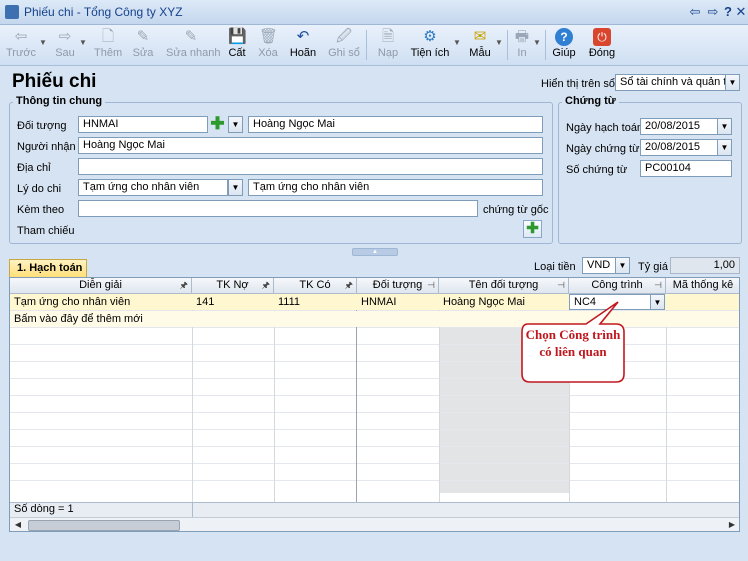 The image size is (748, 561). I want to click on object-code-input: HNMAI, so click(143, 124).